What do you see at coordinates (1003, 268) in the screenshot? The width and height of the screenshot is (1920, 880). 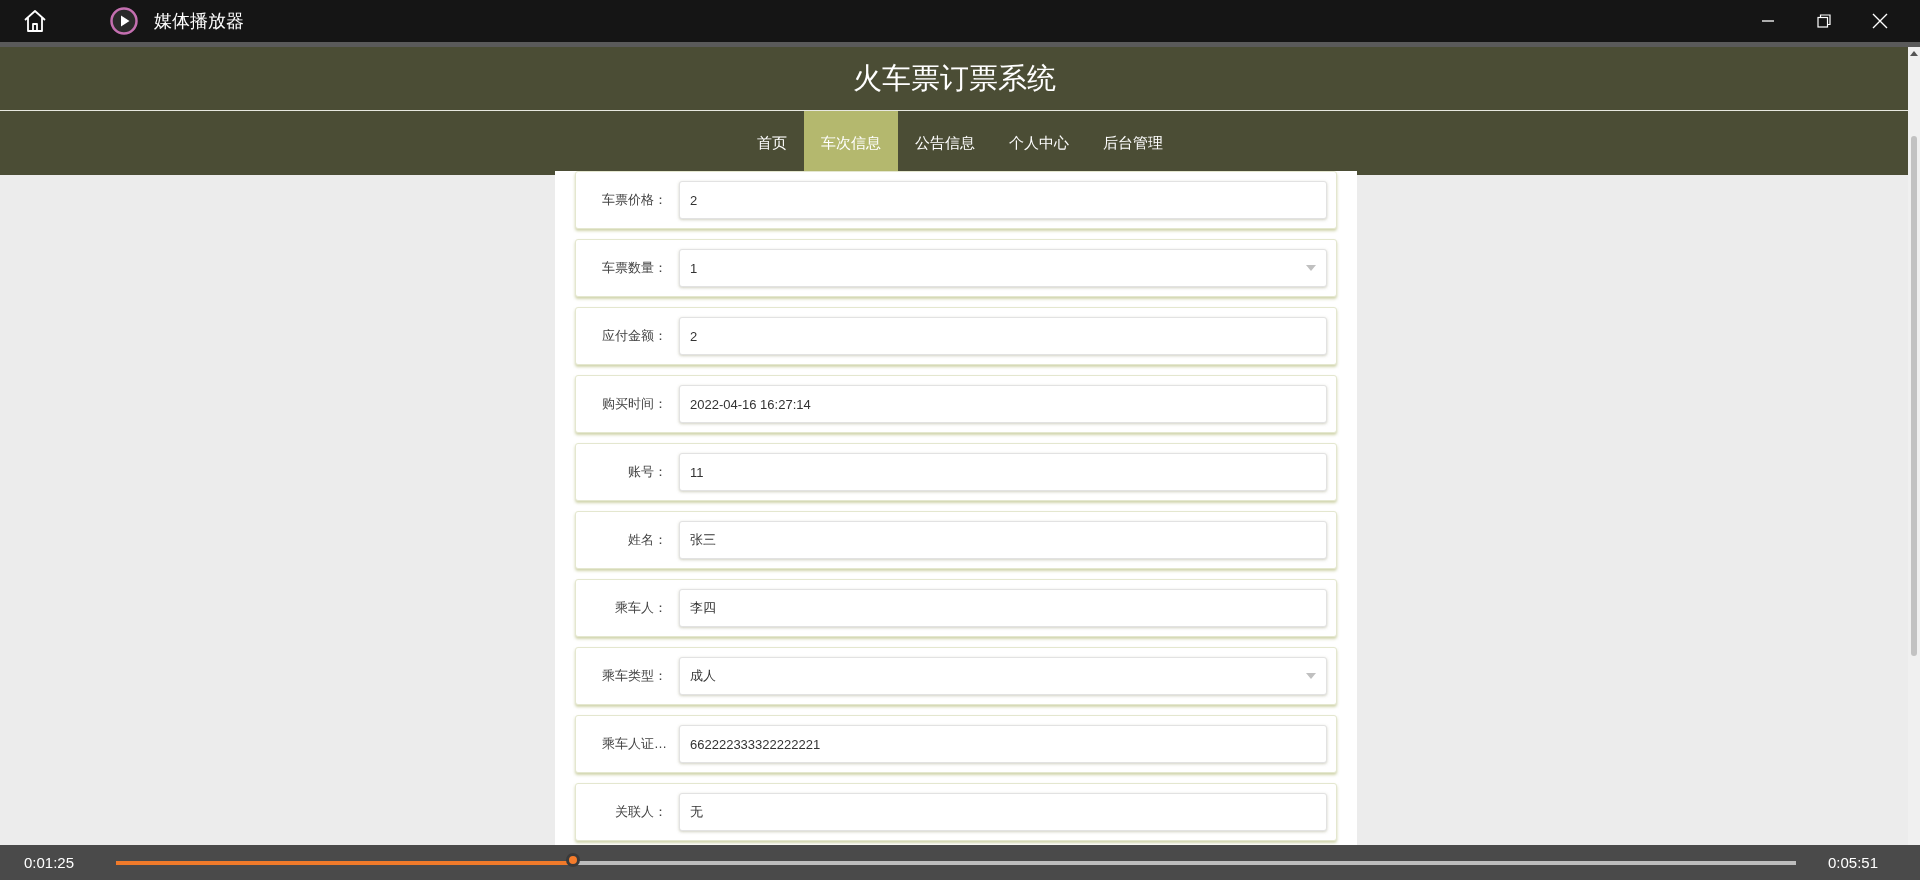 I see `select-field: 1` at bounding box center [1003, 268].